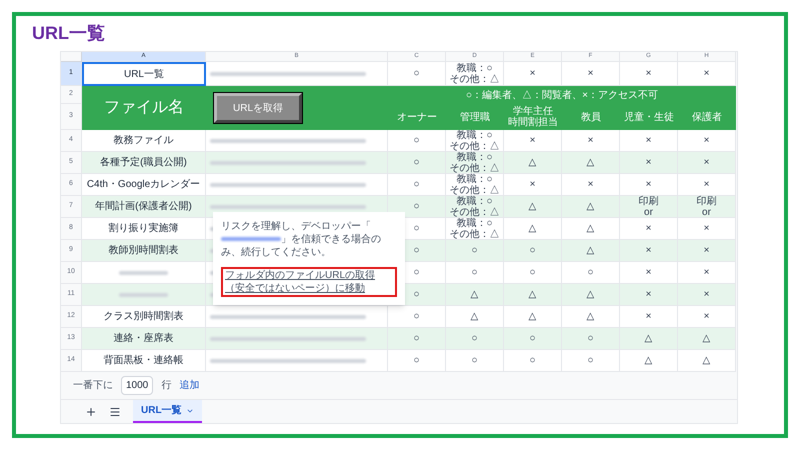  What do you see at coordinates (167, 411) in the screenshot?
I see `sheet-tab: URL一覧` at bounding box center [167, 411].